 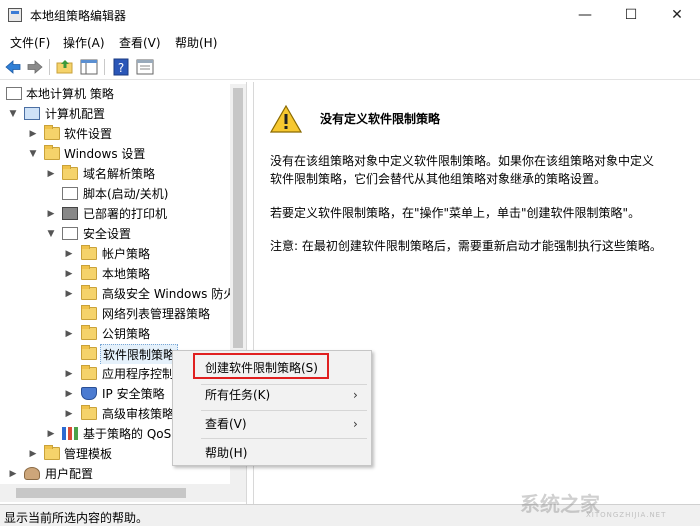 I want to click on tree-horizontal-scrollbar, so click(x=123, y=493).